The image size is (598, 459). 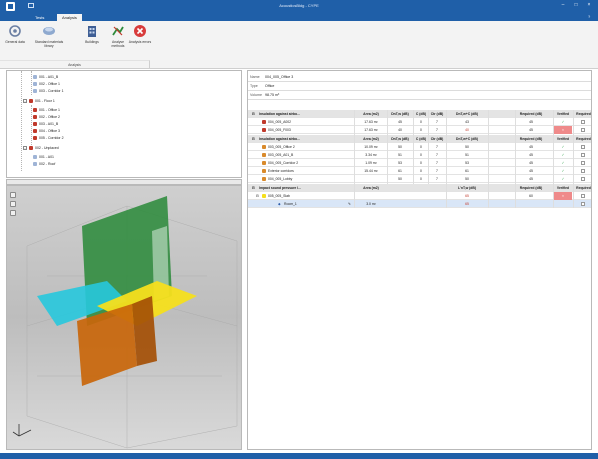 I want to click on field-value: 98.75 m³, so click(x=272, y=95).